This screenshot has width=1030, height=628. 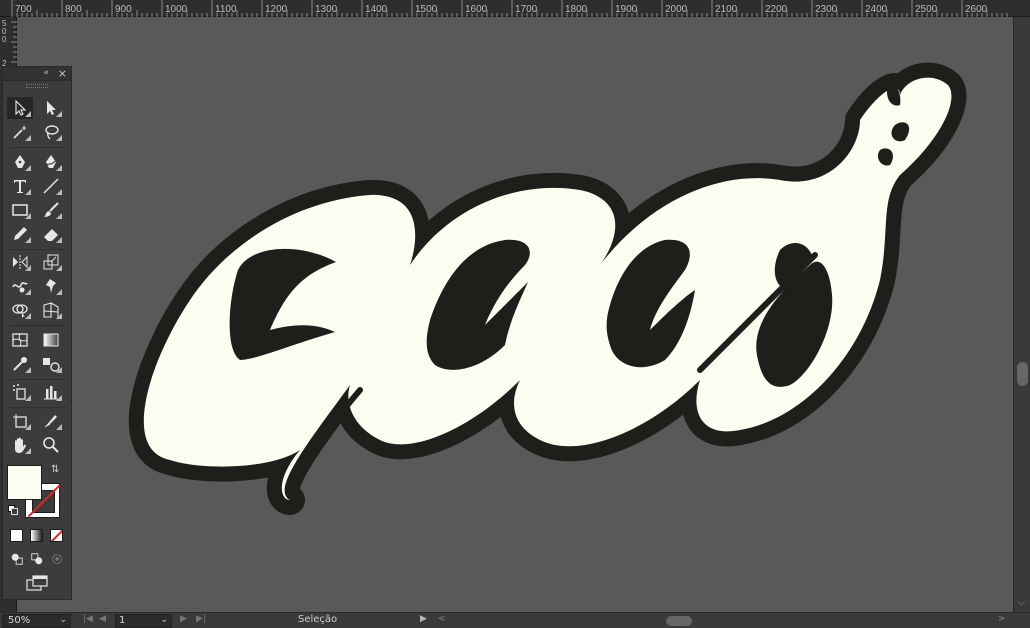 I want to click on rectangle-tool-icon, so click(x=20, y=210).